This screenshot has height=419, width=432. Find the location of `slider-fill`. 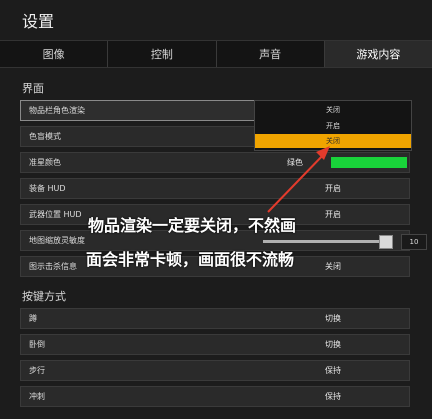

slider-fill is located at coordinates (324, 241).